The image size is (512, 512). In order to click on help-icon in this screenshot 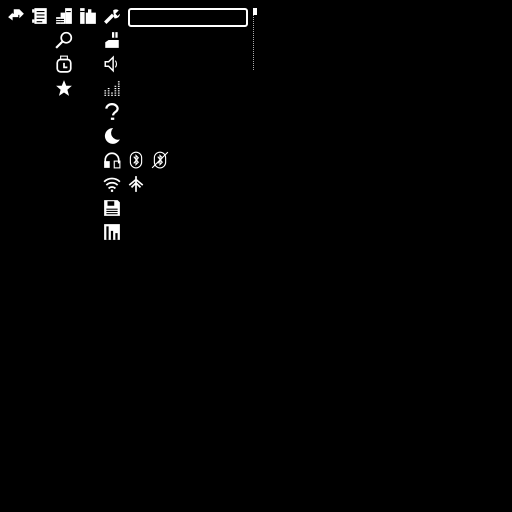, I will do `click(112, 112)`.